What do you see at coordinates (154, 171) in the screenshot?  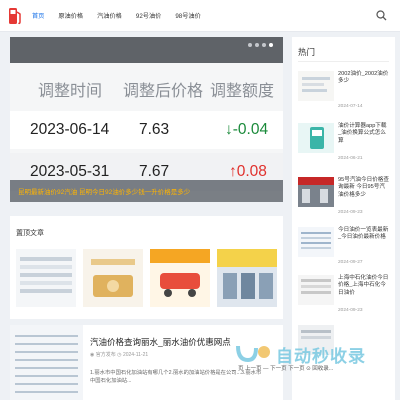 I see `row-price: 7.67` at bounding box center [154, 171].